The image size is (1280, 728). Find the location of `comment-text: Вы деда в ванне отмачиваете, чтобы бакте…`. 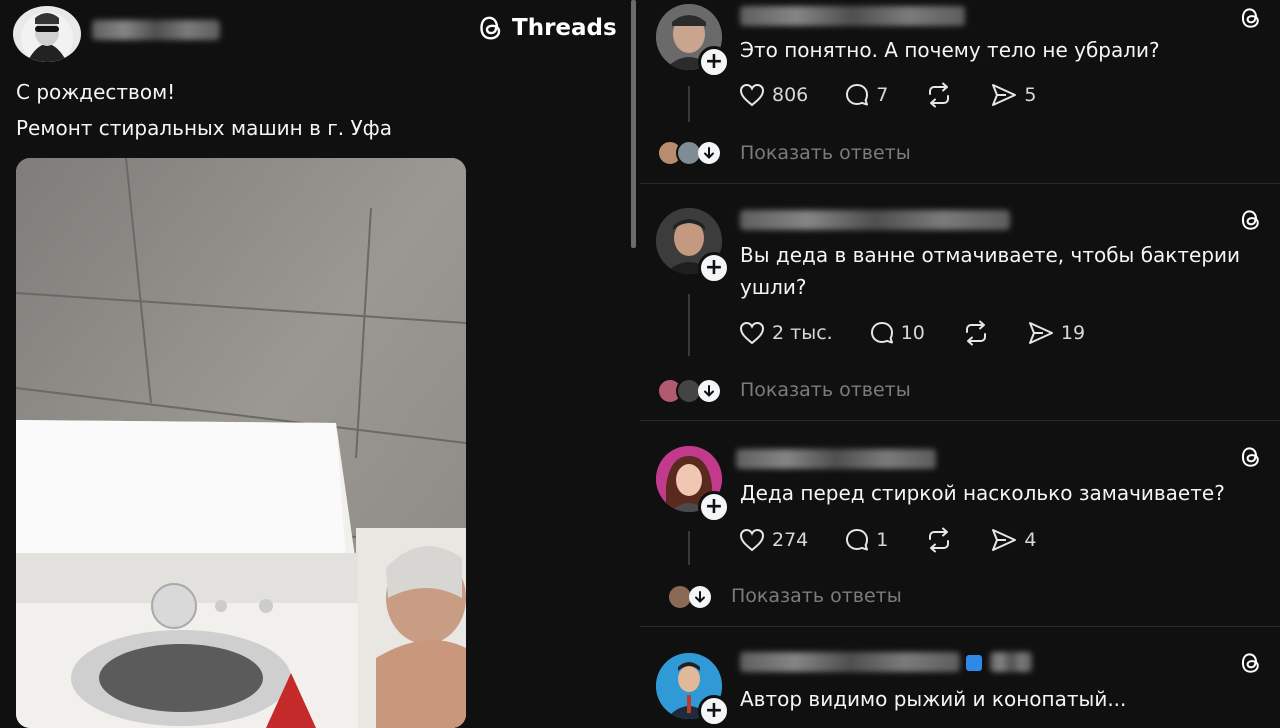

comment-text: Вы деда в ванне отмачиваете, чтобы бакте… is located at coordinates (990, 271).